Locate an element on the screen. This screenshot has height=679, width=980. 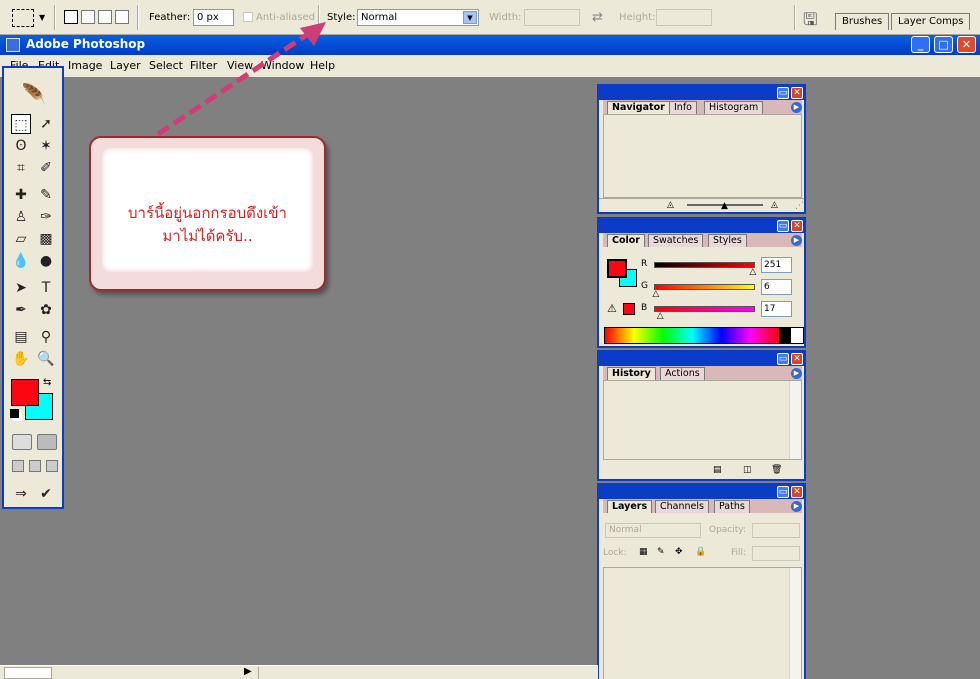
jump-to-imageready-icon: ⇒ is located at coordinates (21, 494).